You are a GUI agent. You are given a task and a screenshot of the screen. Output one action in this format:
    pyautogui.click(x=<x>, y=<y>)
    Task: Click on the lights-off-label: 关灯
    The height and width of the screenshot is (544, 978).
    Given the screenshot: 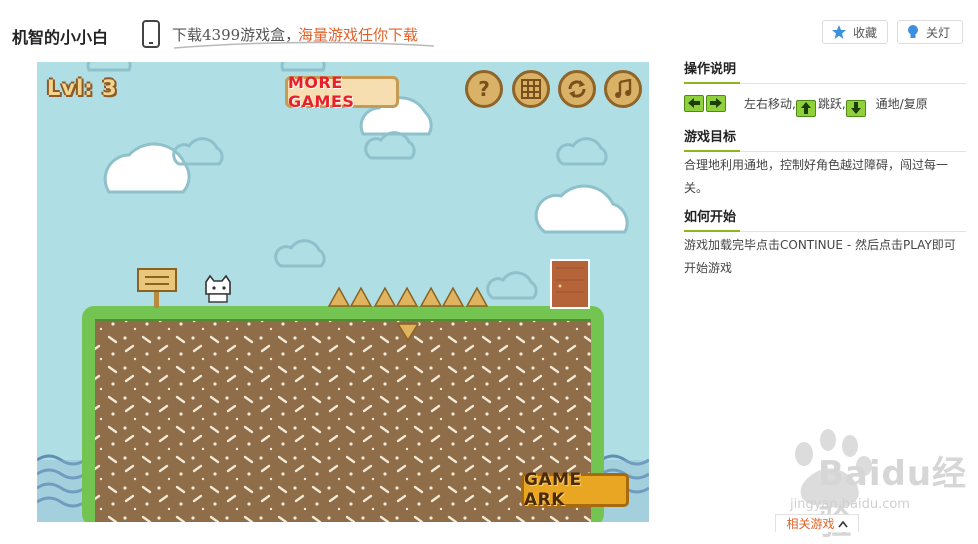 What is the action you would take?
    pyautogui.click(x=938, y=32)
    